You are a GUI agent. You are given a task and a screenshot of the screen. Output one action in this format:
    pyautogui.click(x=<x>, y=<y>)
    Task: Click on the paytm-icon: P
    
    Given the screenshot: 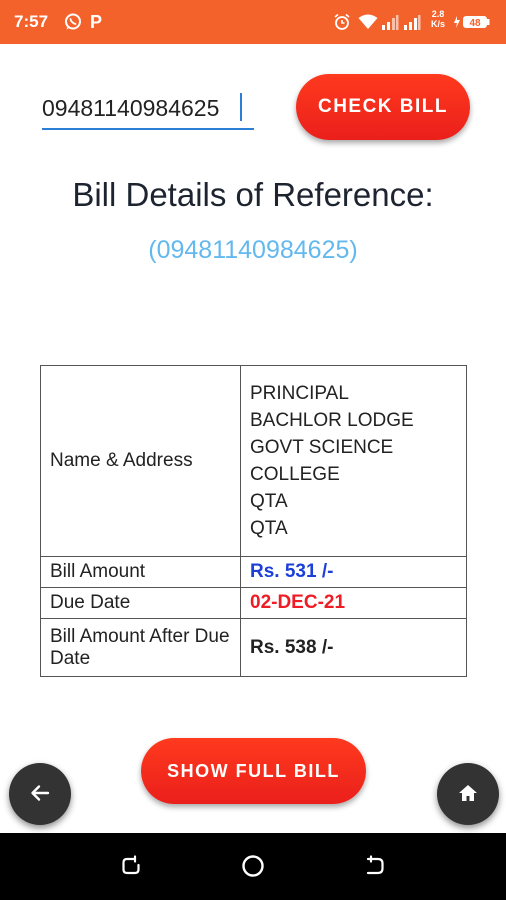 What is the action you would take?
    pyautogui.click(x=95, y=21)
    